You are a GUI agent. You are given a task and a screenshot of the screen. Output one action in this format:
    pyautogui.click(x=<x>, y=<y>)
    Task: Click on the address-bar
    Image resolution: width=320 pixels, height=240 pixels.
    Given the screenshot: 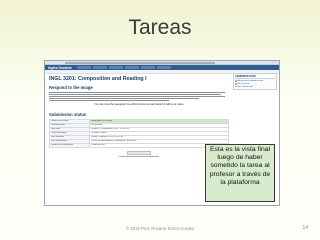 What is the action you would take?
    pyautogui.click(x=140, y=63)
    